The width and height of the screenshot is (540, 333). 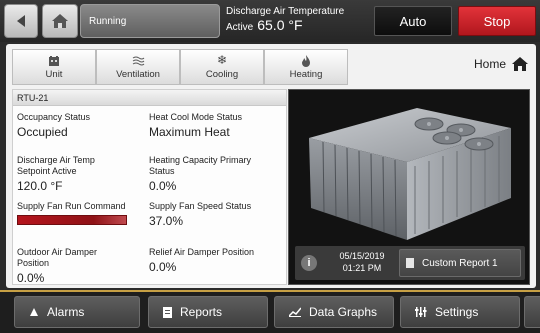 I want to click on auto-button: Auto, so click(x=413, y=21).